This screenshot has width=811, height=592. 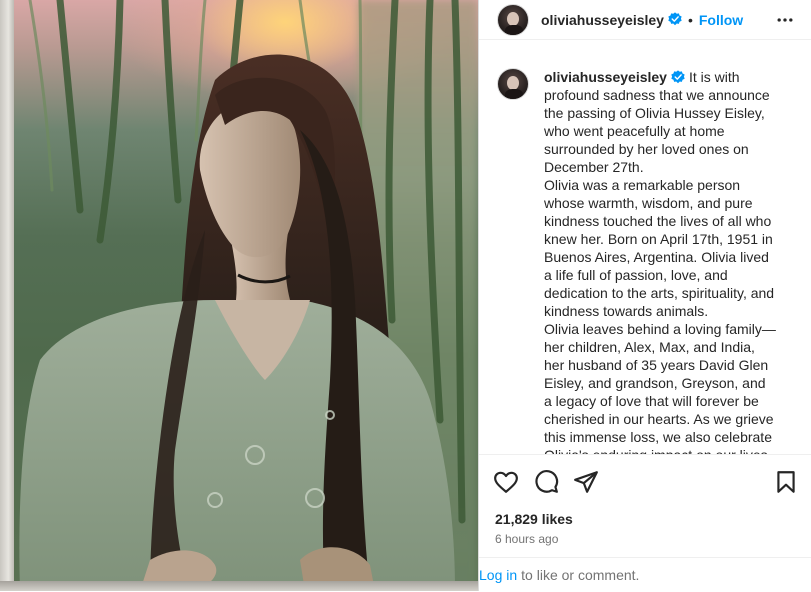 What do you see at coordinates (785, 20) in the screenshot?
I see `more-horizontal-icon` at bounding box center [785, 20].